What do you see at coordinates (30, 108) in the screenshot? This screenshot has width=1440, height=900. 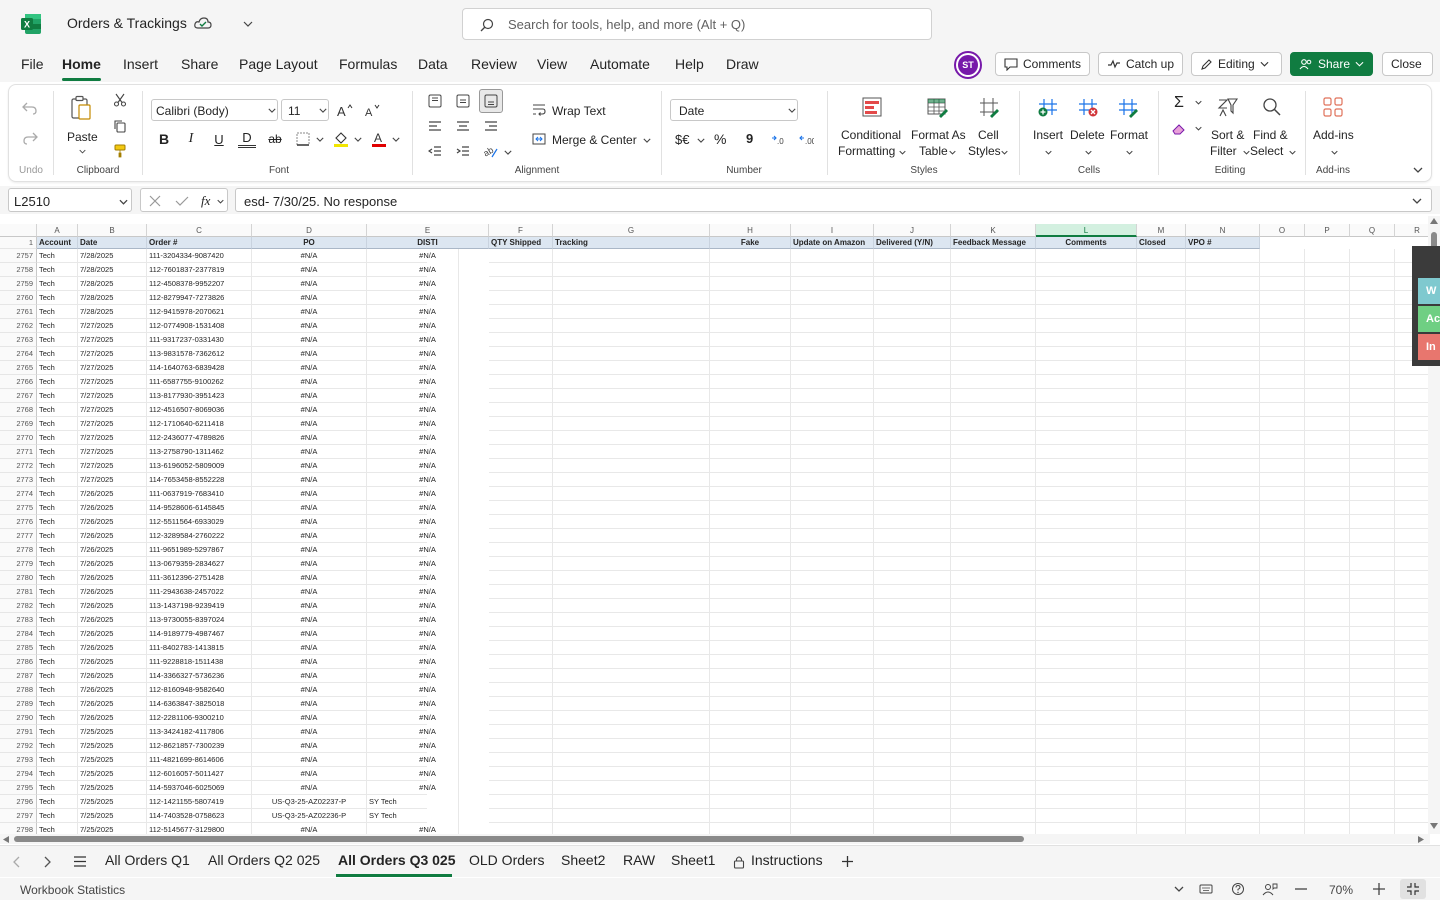 I see `undo-icon` at bounding box center [30, 108].